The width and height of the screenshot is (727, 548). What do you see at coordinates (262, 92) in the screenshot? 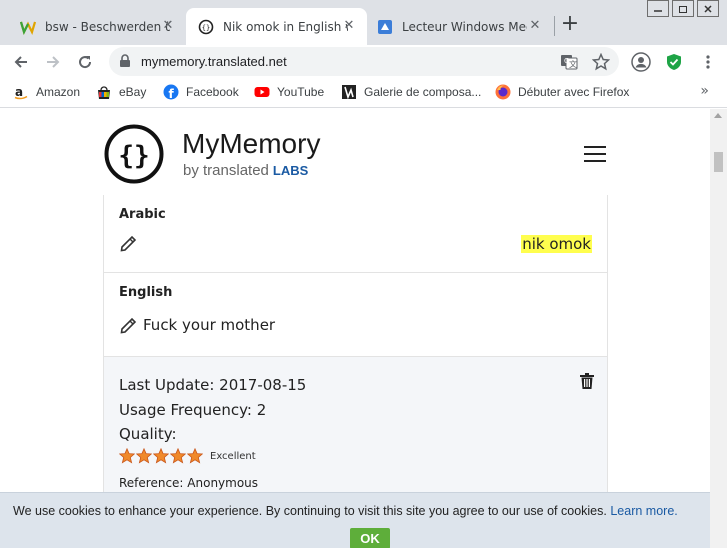
I see `youtube-icon` at bounding box center [262, 92].